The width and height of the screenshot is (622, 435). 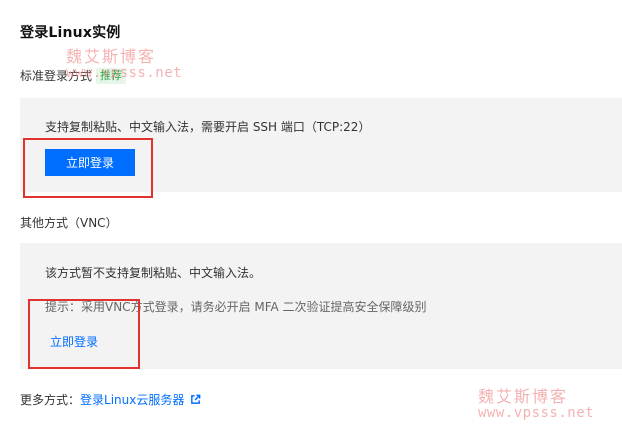 I want to click on standard-login-label: 标准登录方式 推荐, so click(x=73, y=75).